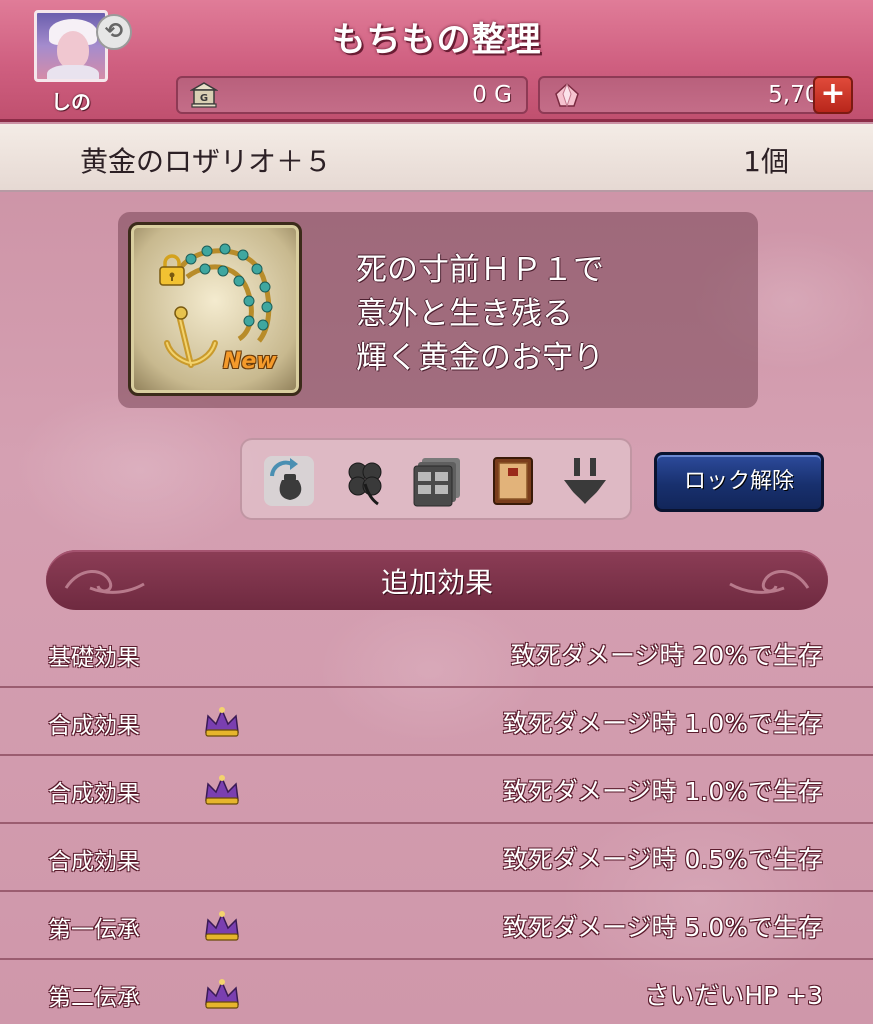 The width and height of the screenshot is (873, 1024). Describe the element at coordinates (436, 992) in the screenshot. I see `effect-row: 第二伝承 さいだいHP +3` at that location.